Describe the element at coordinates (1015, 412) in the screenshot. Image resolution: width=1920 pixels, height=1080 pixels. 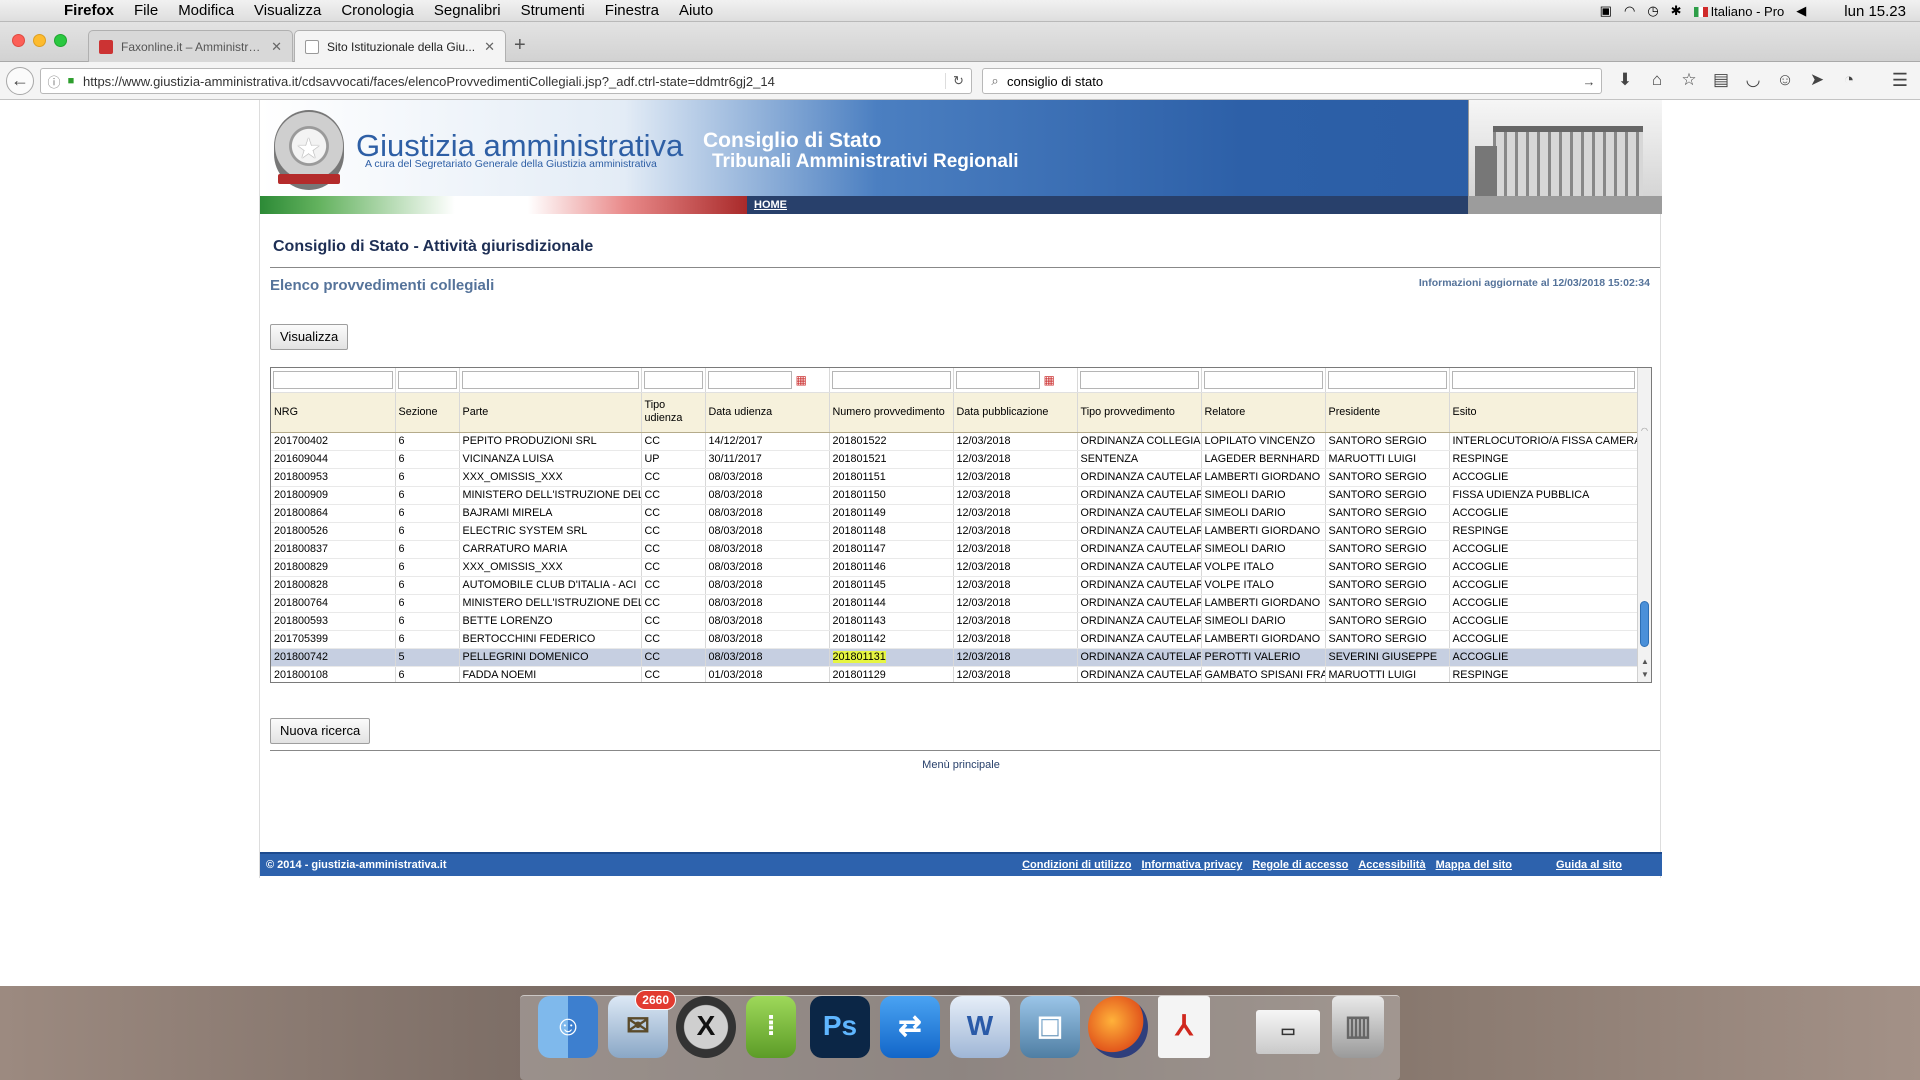
I see `column-header-data-pubblicazione: Data pubblicazione` at that location.